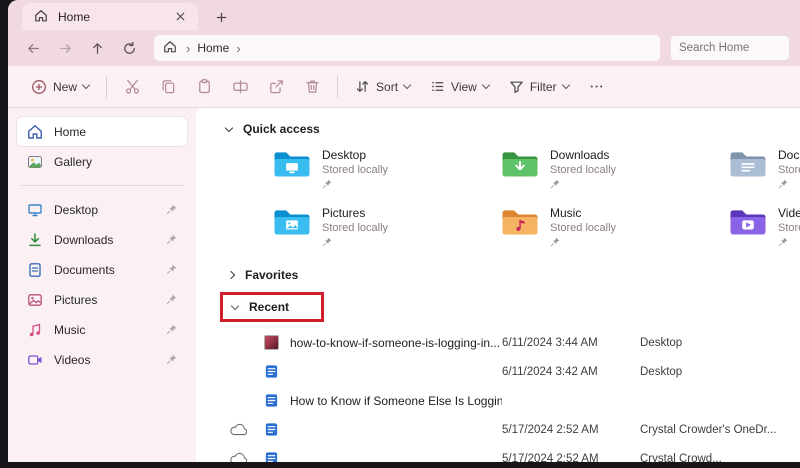 This screenshot has height=468, width=800. I want to click on sidebar-item-downloads: Downloads, so click(102, 239).